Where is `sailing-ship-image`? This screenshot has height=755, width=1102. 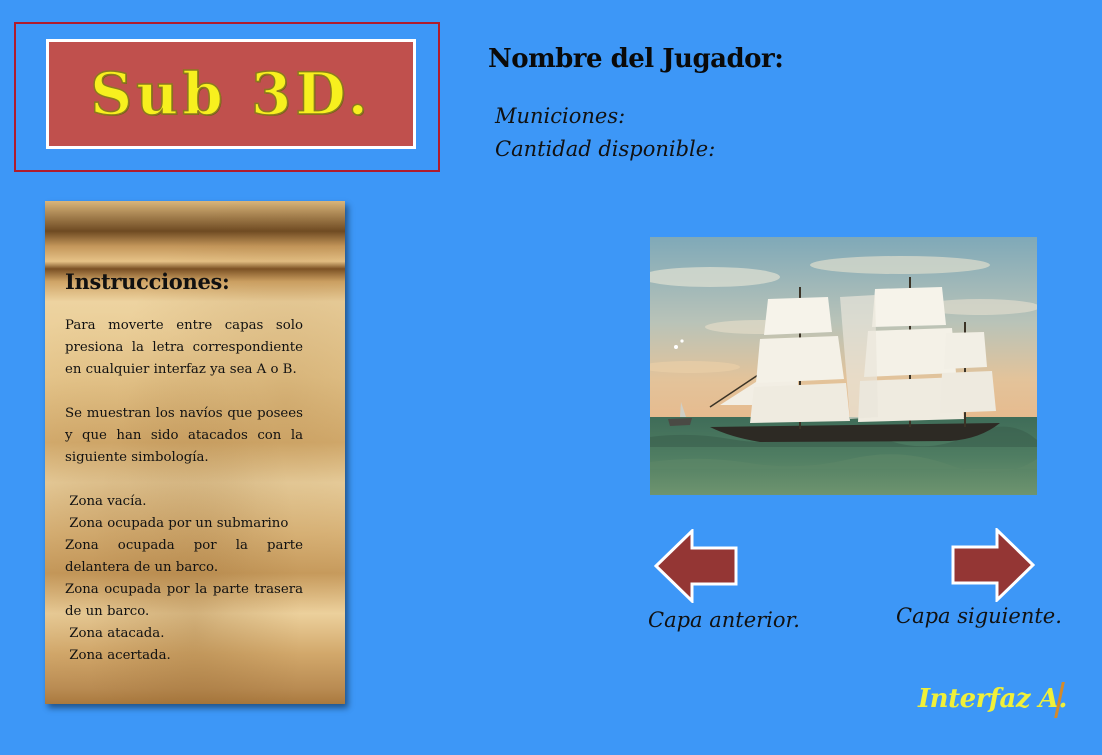 sailing-ship-image is located at coordinates (843, 366).